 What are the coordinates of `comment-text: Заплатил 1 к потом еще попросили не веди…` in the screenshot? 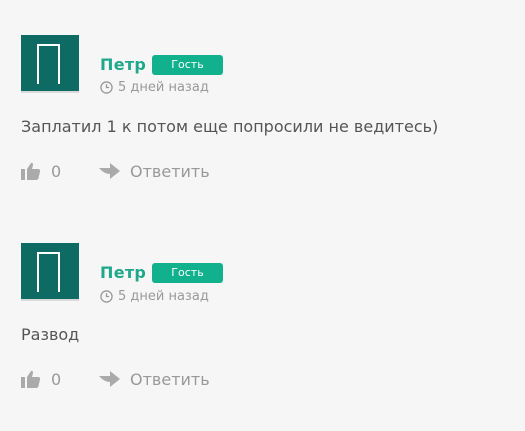 It's located at (230, 126).